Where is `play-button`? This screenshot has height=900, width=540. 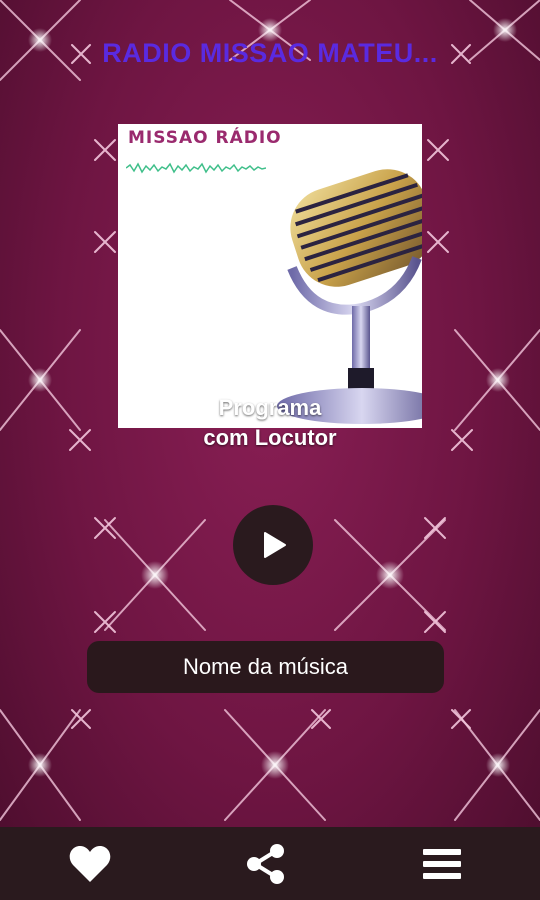
play-button is located at coordinates (273, 545).